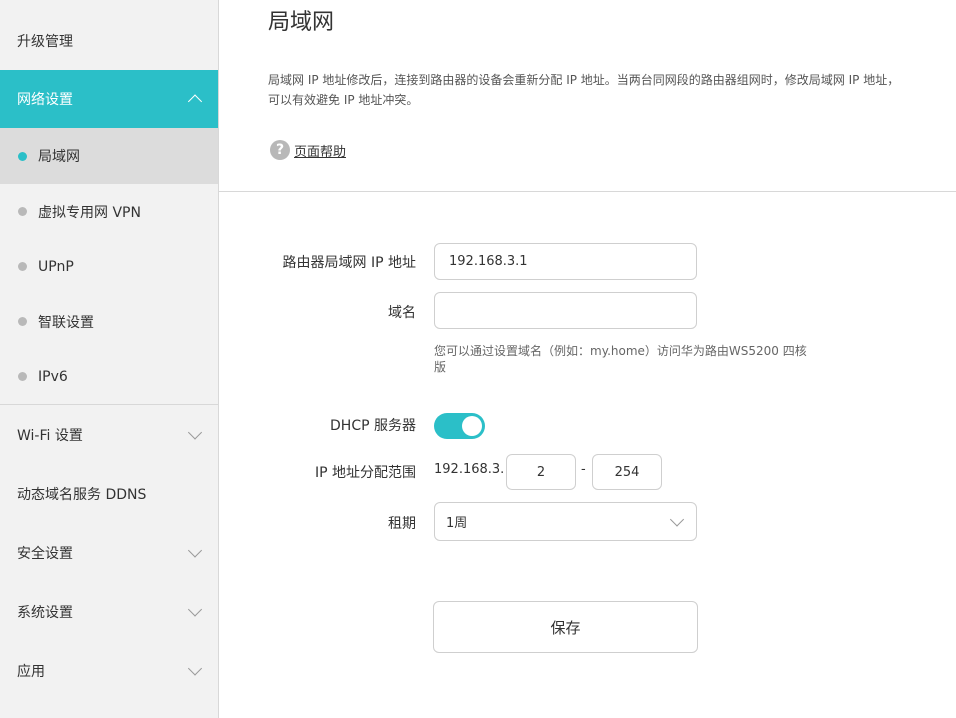 Image resolution: width=956 pixels, height=718 pixels. I want to click on toggle-knob, so click(472, 426).